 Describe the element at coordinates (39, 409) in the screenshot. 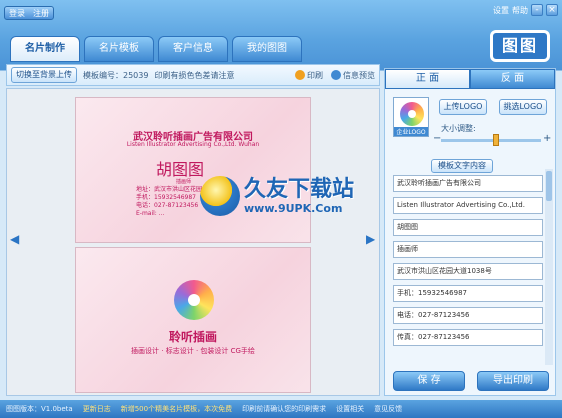

I see `version-text: 图图版本：V1.0beta` at that location.